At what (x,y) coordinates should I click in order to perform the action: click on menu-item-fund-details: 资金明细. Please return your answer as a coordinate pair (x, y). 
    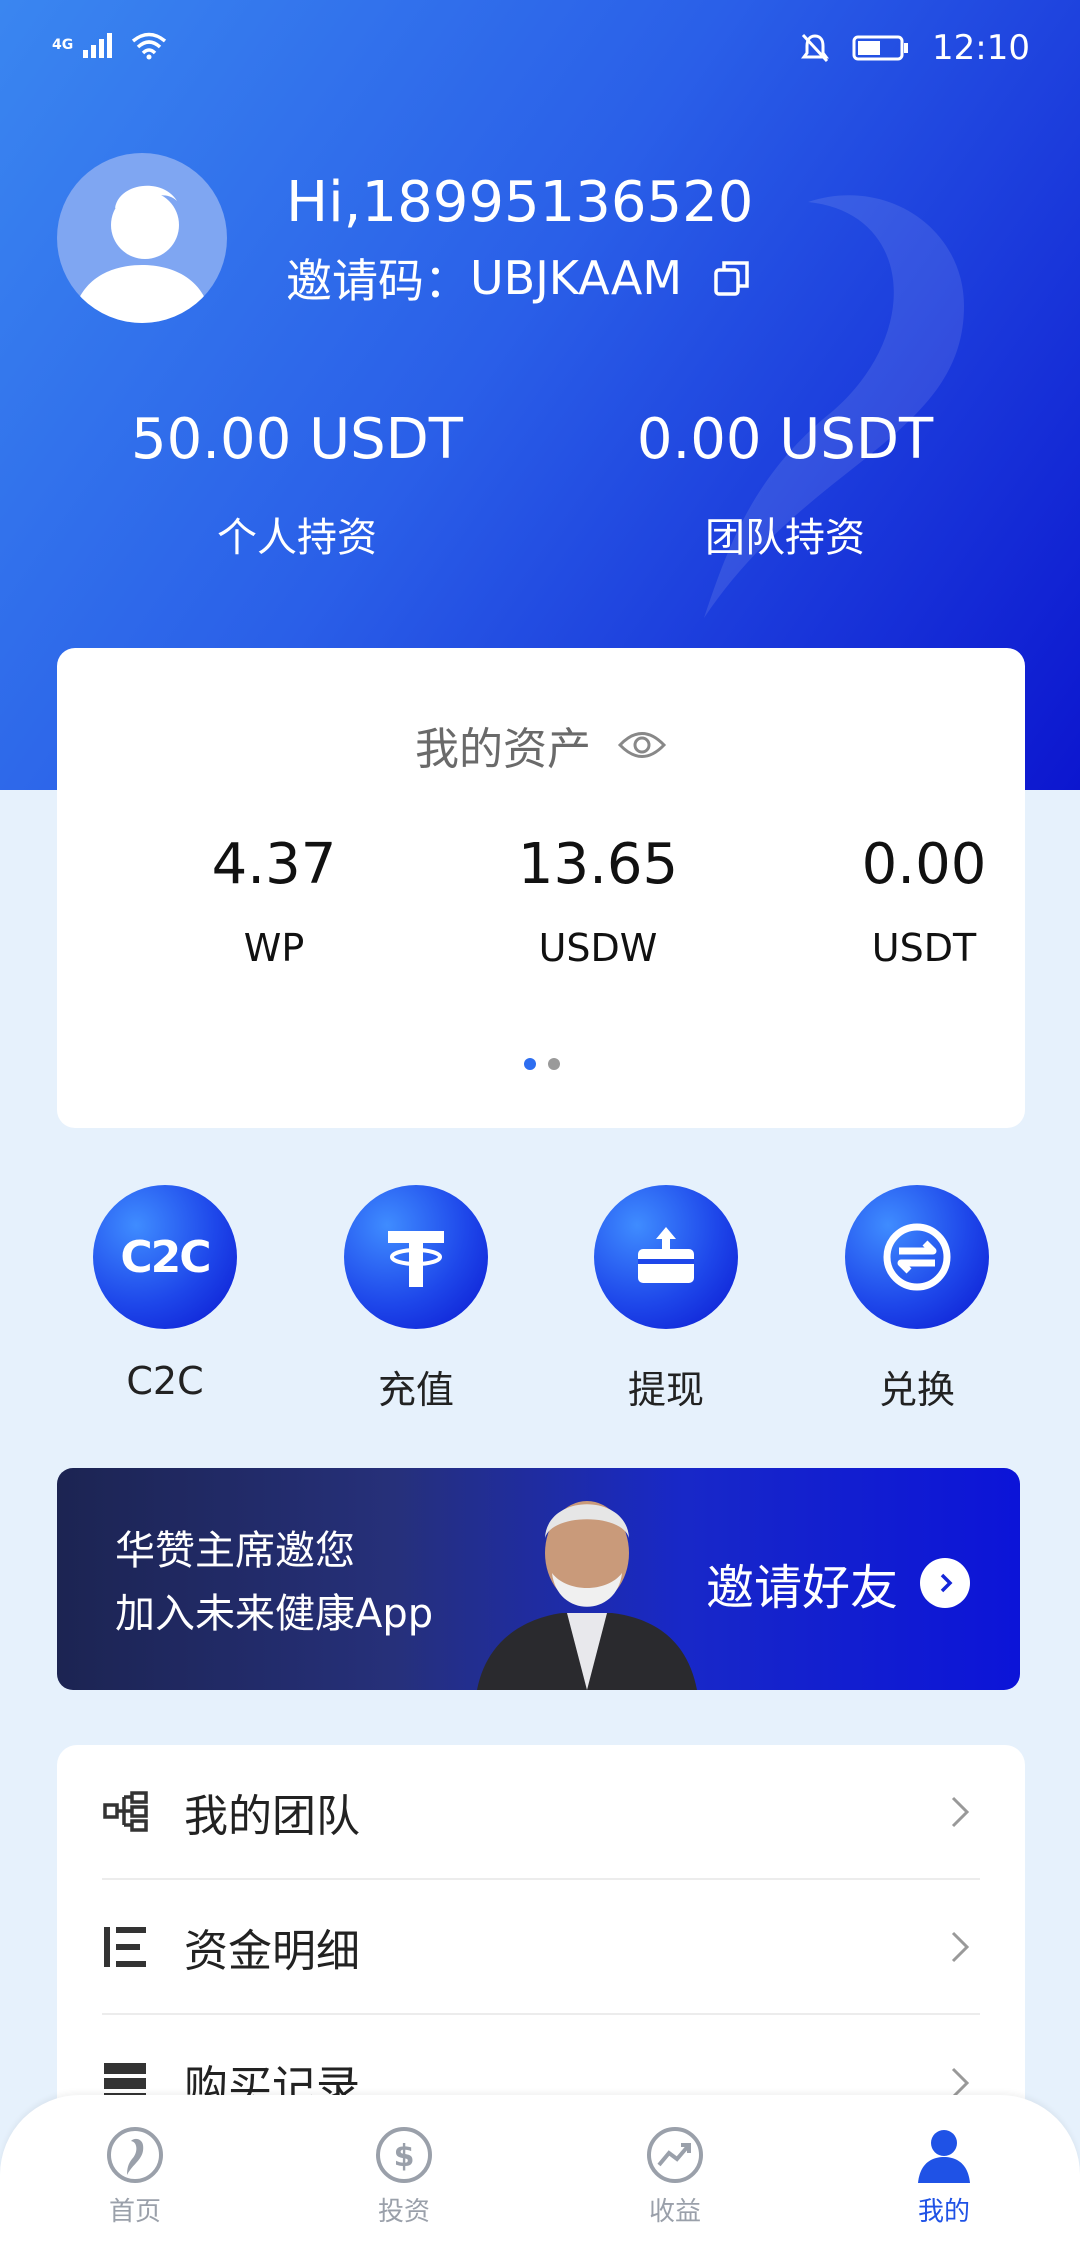
    Looking at the image, I should click on (541, 1947).